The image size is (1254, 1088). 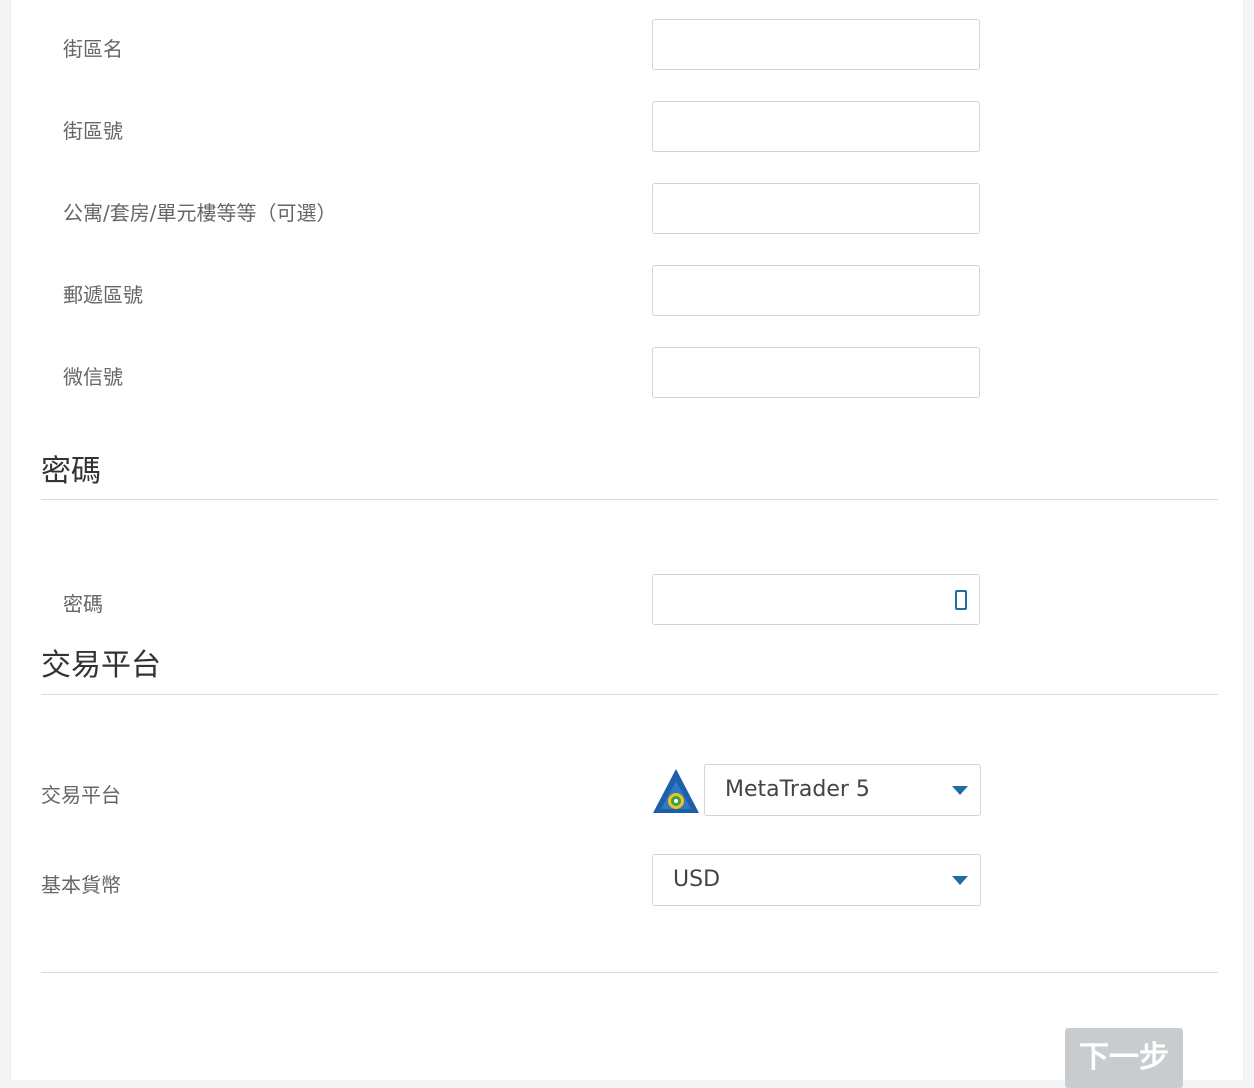 I want to click on password-section-title: 密碼, so click(x=71, y=471).